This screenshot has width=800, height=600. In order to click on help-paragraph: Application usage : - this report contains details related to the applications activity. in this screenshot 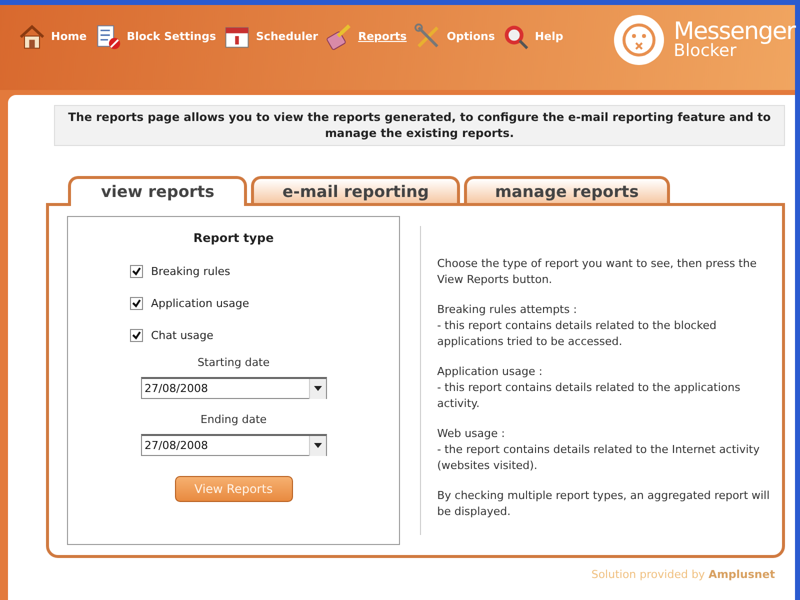, I will do `click(589, 388)`.